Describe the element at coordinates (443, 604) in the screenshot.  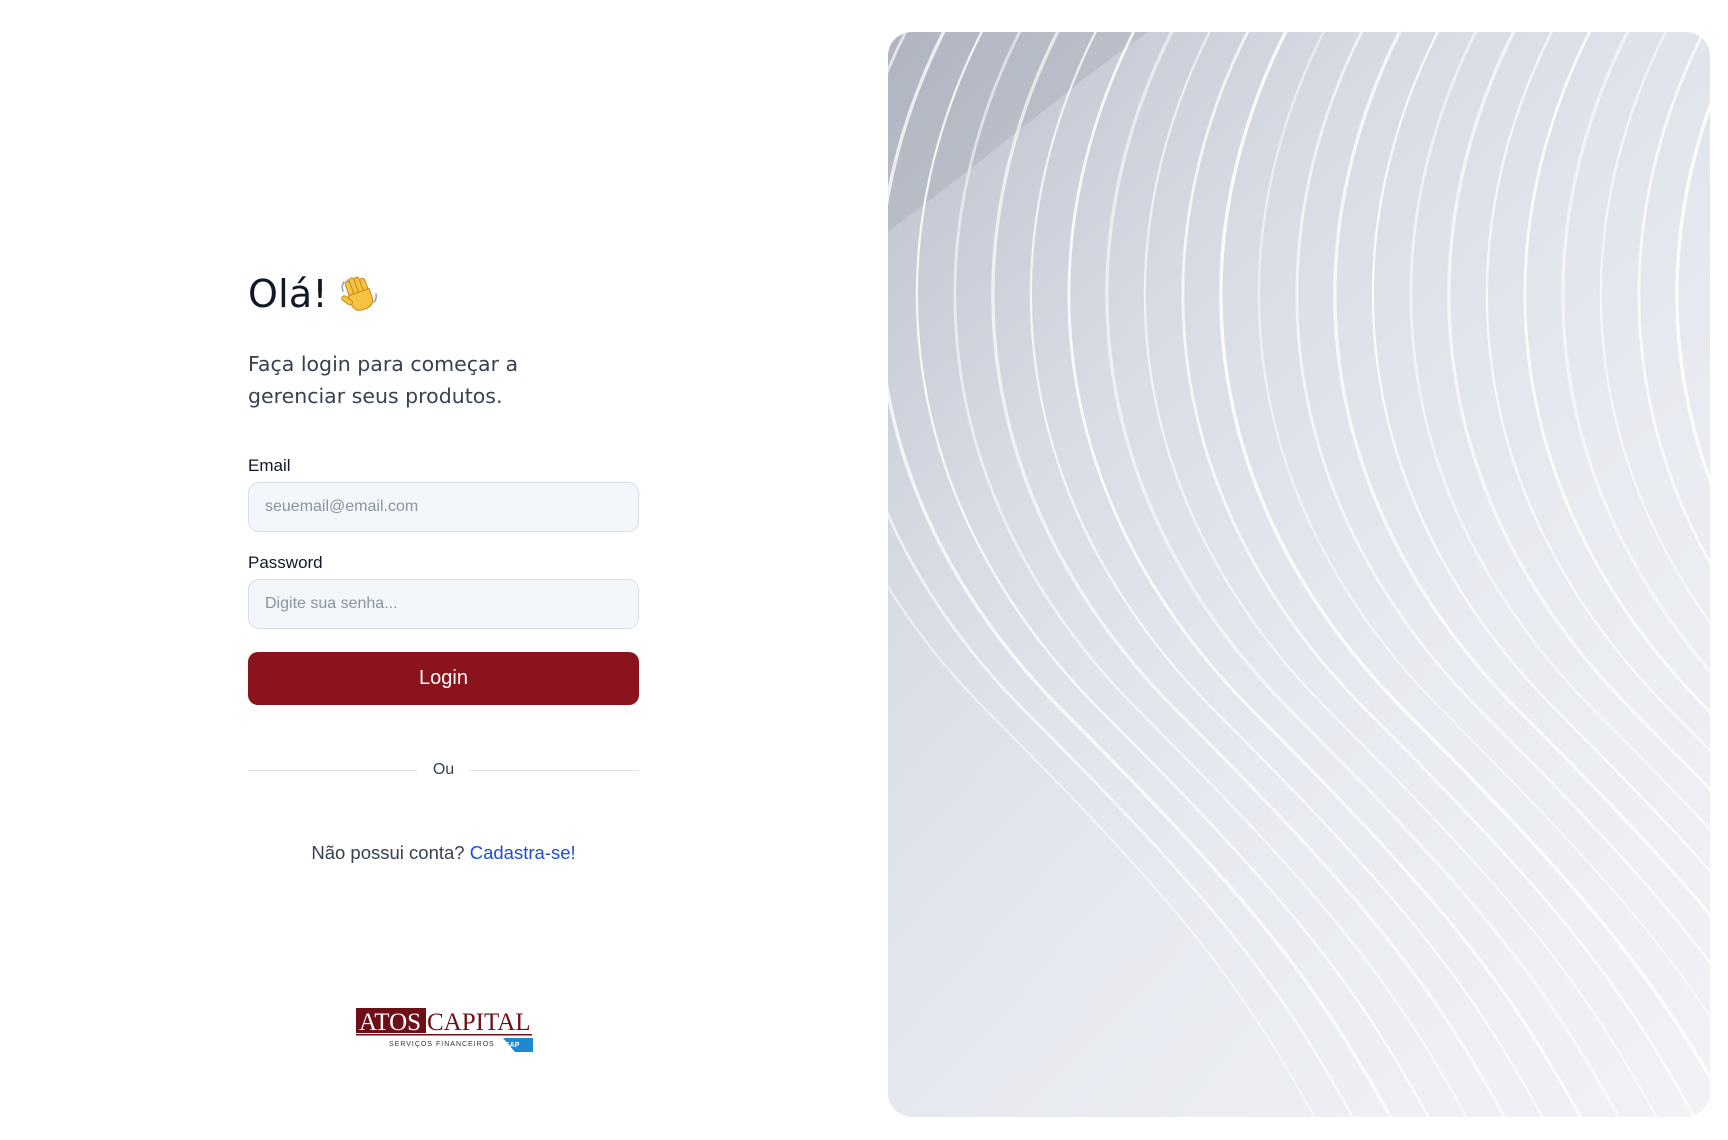
I see `password-field` at that location.